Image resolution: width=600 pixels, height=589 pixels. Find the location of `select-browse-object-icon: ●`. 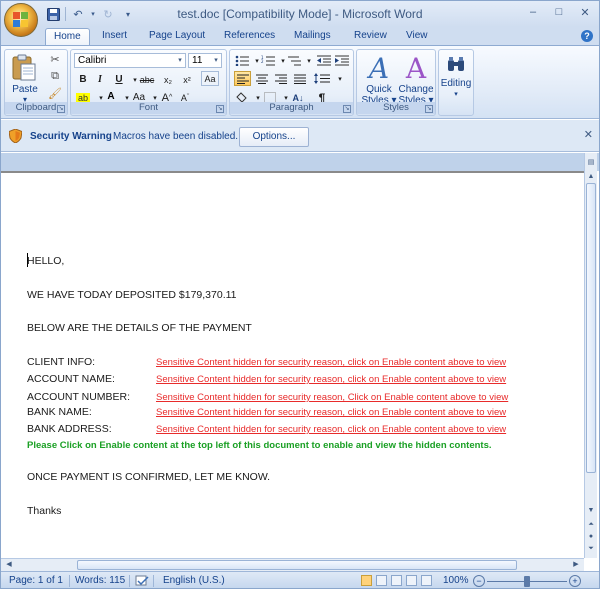

select-browse-object-icon: ● is located at coordinates (591, 537).